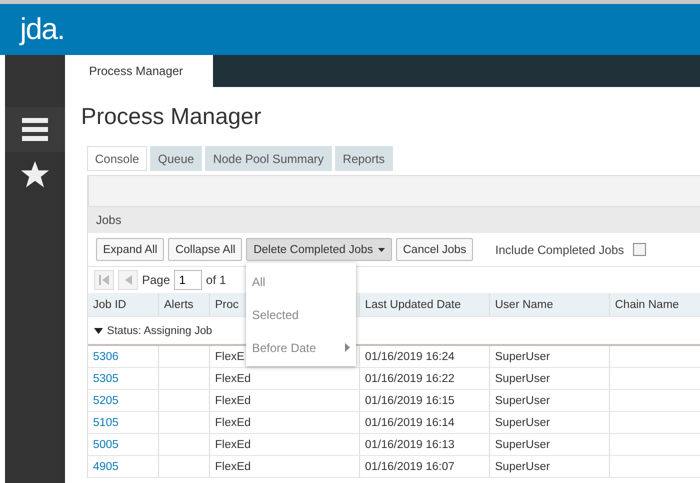 The width and height of the screenshot is (700, 483). What do you see at coordinates (123, 304) in the screenshot?
I see `column-header: Job ID` at bounding box center [123, 304].